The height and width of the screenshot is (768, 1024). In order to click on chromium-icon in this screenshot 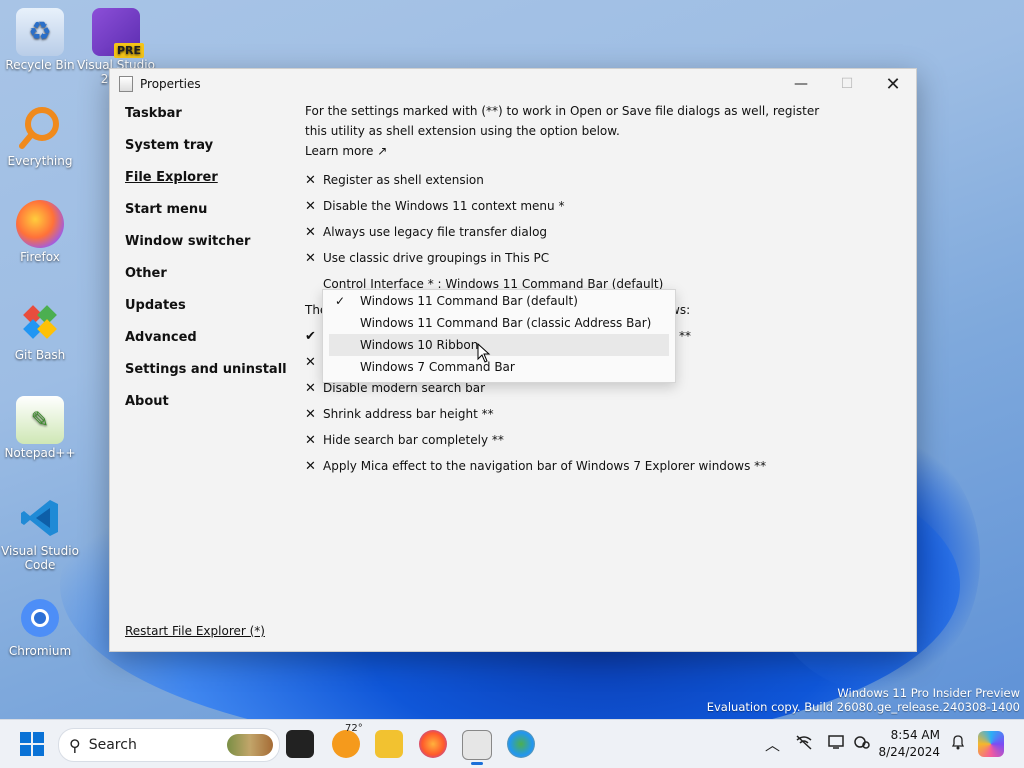, I will do `click(40, 618)`.